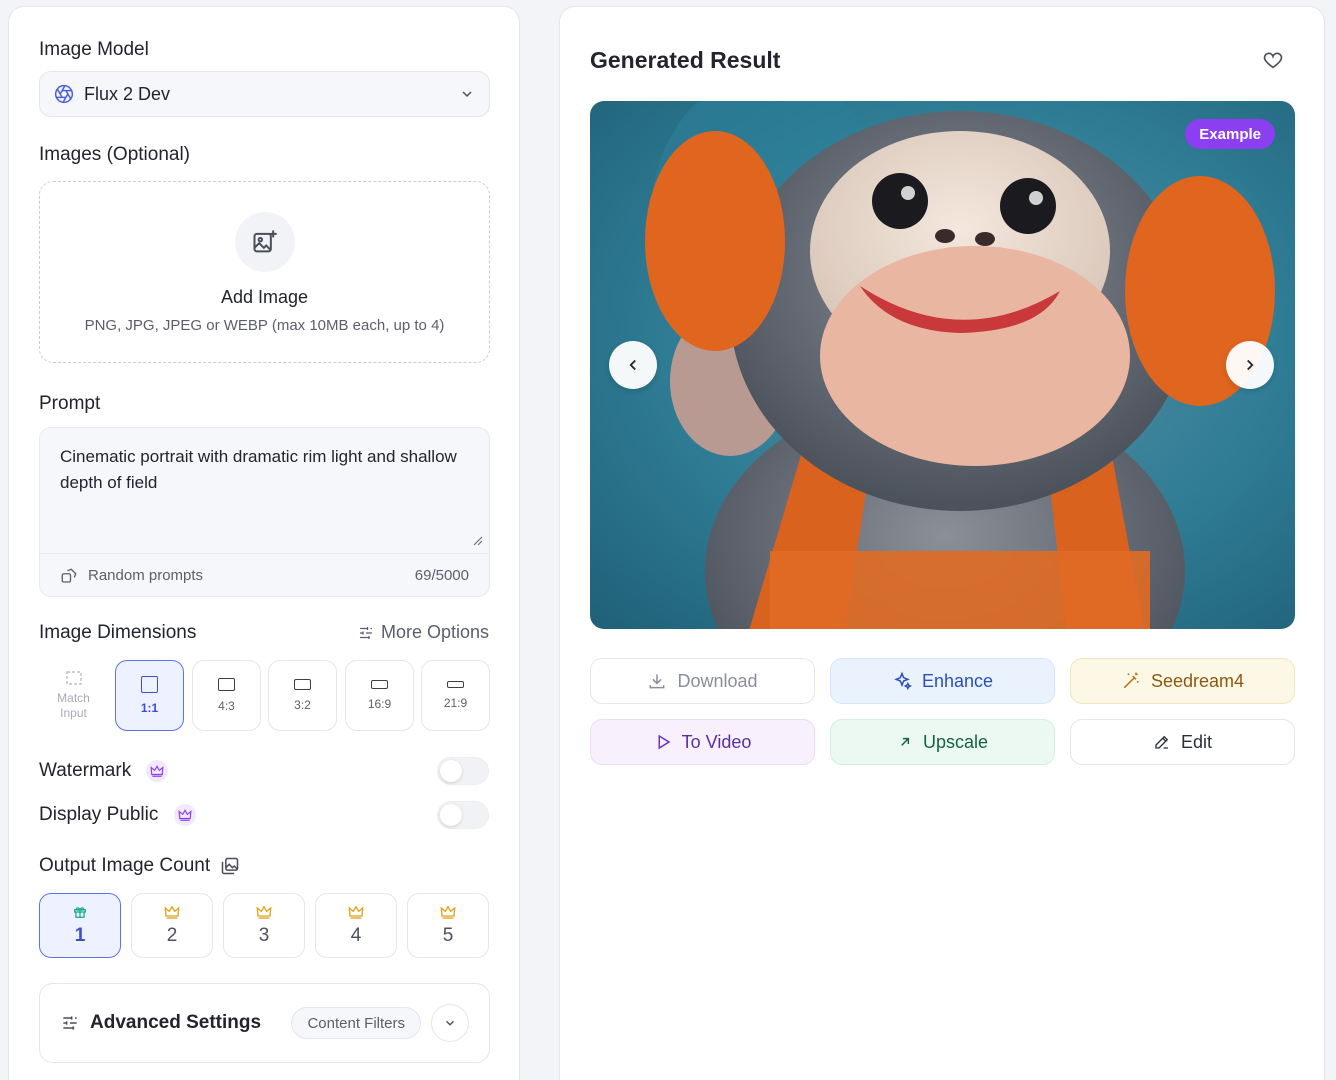 Image resolution: width=1336 pixels, height=1080 pixels. What do you see at coordinates (149, 708) in the screenshot?
I see `ratio-label: 1:1` at bounding box center [149, 708].